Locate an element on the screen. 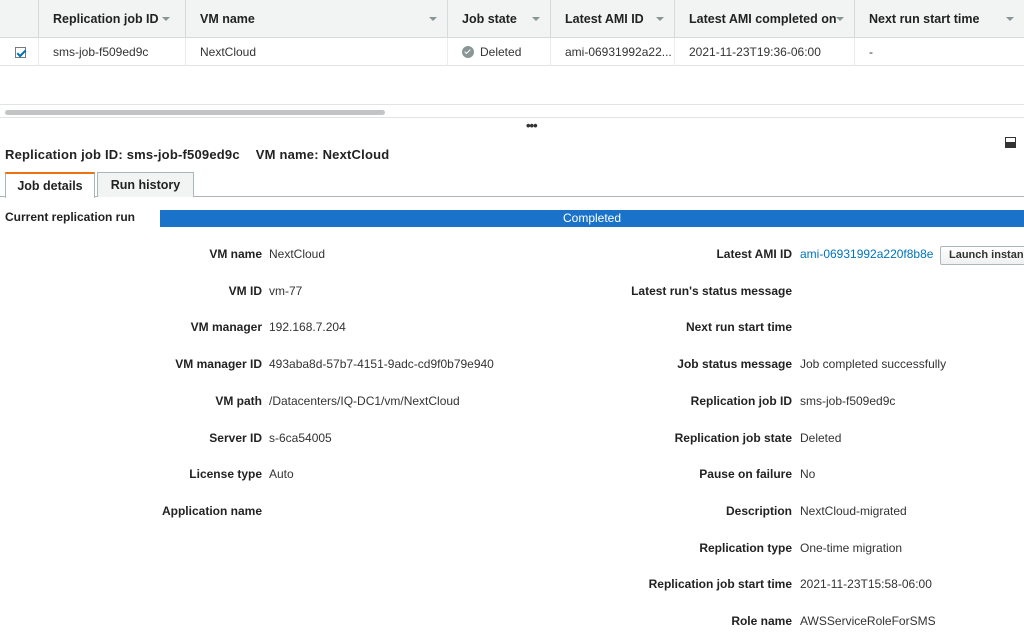 This screenshot has height=633, width=1024. column-header-next-run-start-time: Next run start time is located at coordinates (939, 19).